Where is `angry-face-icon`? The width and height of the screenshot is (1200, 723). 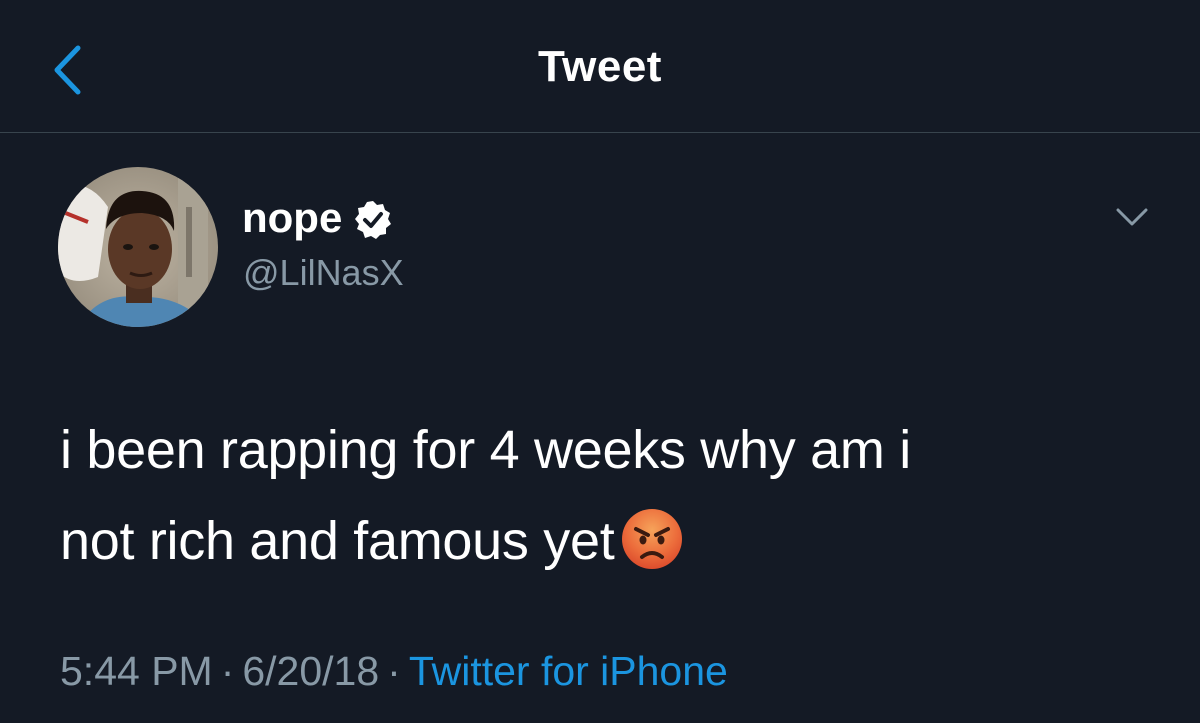 angry-face-icon is located at coordinates (652, 539).